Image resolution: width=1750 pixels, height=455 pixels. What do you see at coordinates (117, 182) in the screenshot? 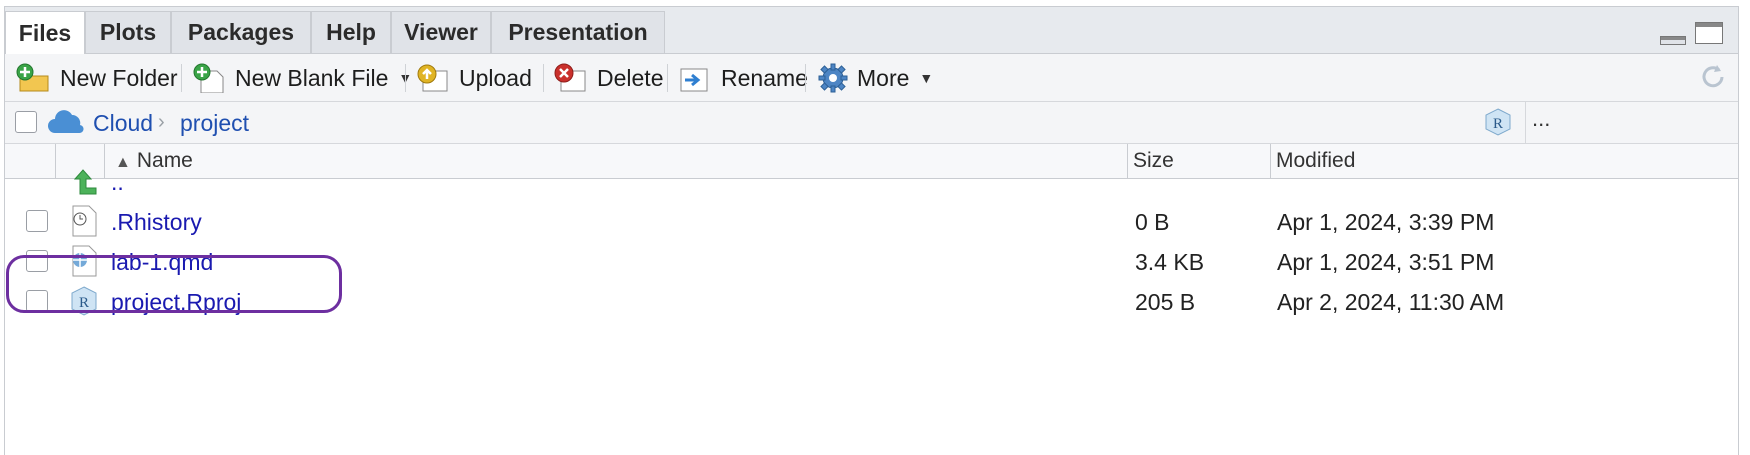
I see `parent-directory-link: ..` at bounding box center [117, 182].